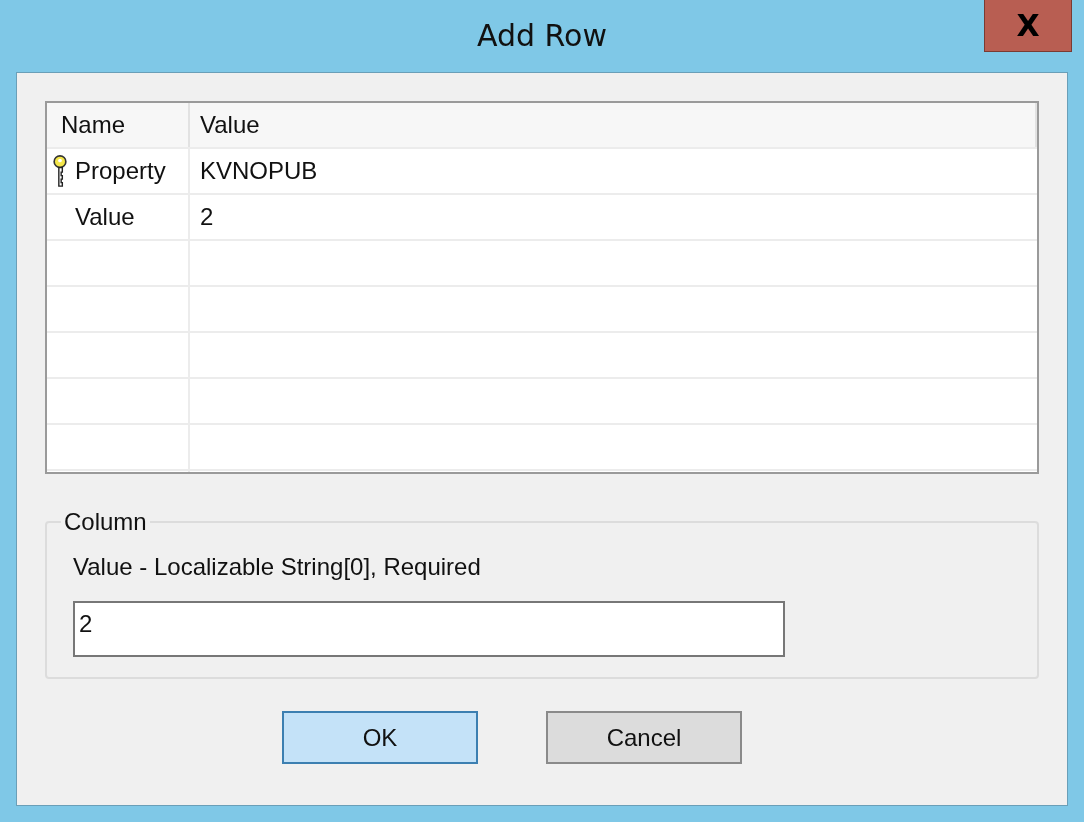 The image size is (1084, 822). Describe the element at coordinates (120, 171) in the screenshot. I see `table-cell: Property` at that location.